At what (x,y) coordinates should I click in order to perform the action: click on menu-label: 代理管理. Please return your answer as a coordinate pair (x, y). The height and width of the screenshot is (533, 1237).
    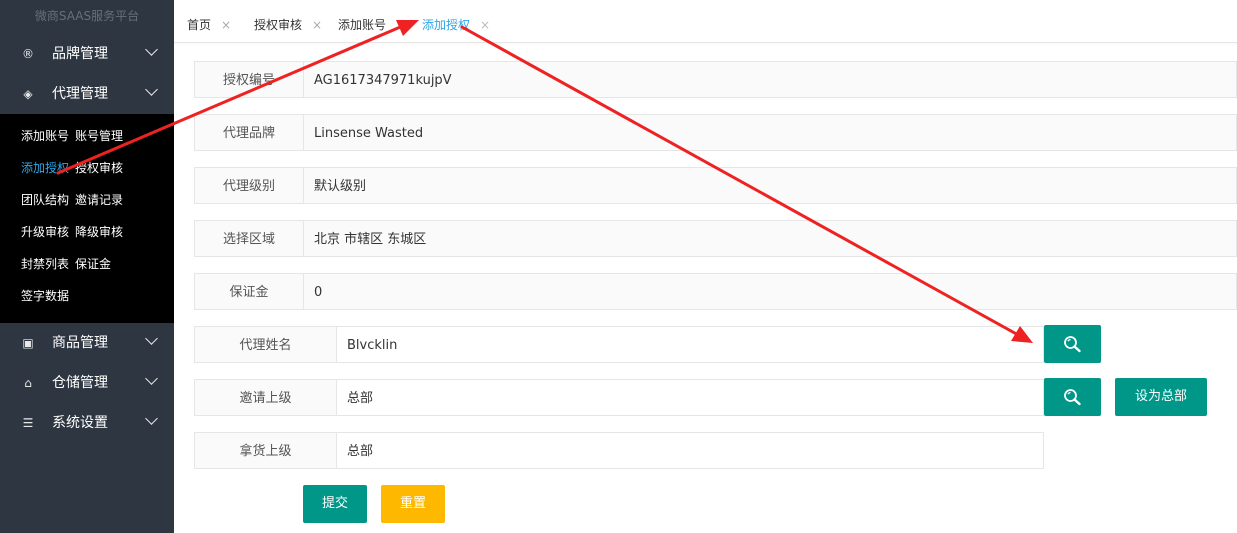
    Looking at the image, I should click on (80, 94).